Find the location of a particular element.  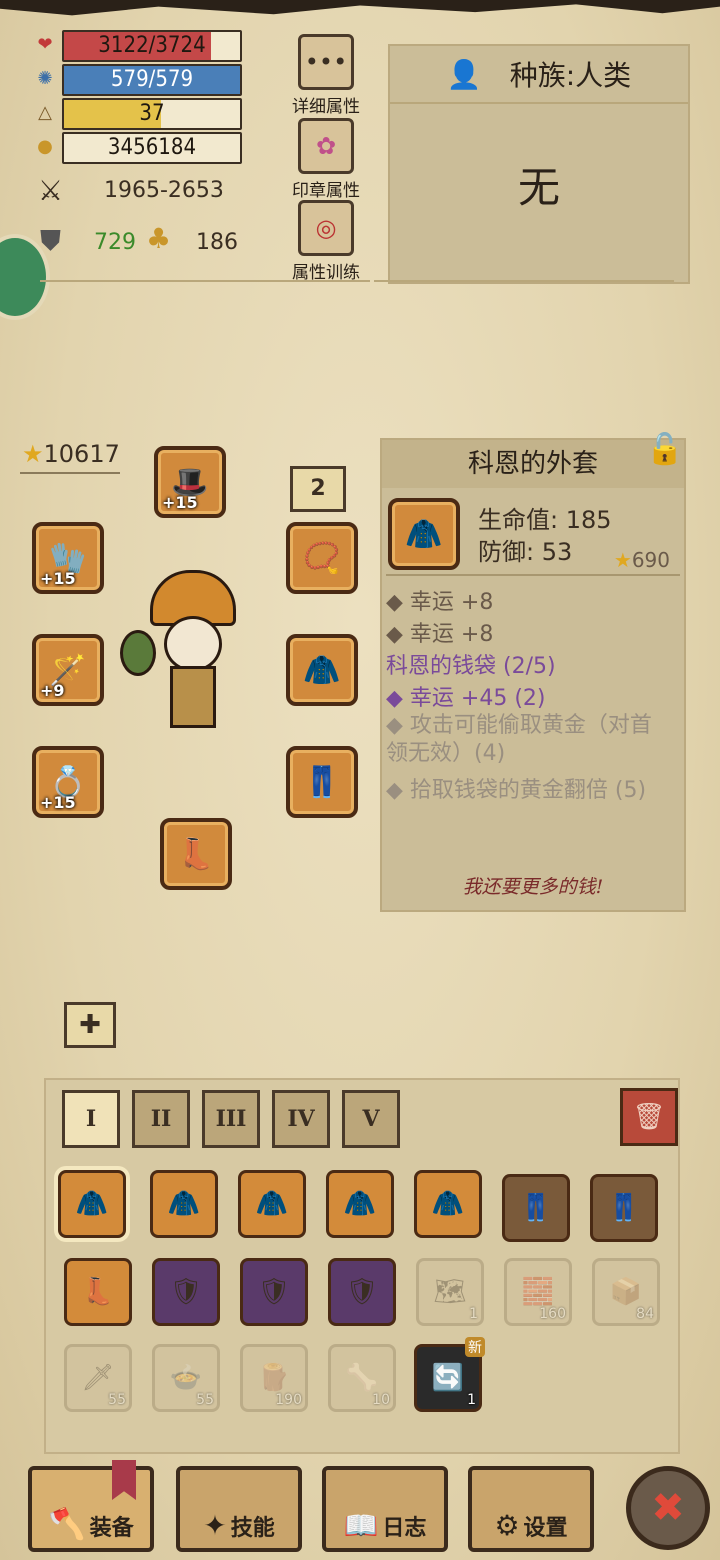

triangle-icon: △ is located at coordinates (45, 112).